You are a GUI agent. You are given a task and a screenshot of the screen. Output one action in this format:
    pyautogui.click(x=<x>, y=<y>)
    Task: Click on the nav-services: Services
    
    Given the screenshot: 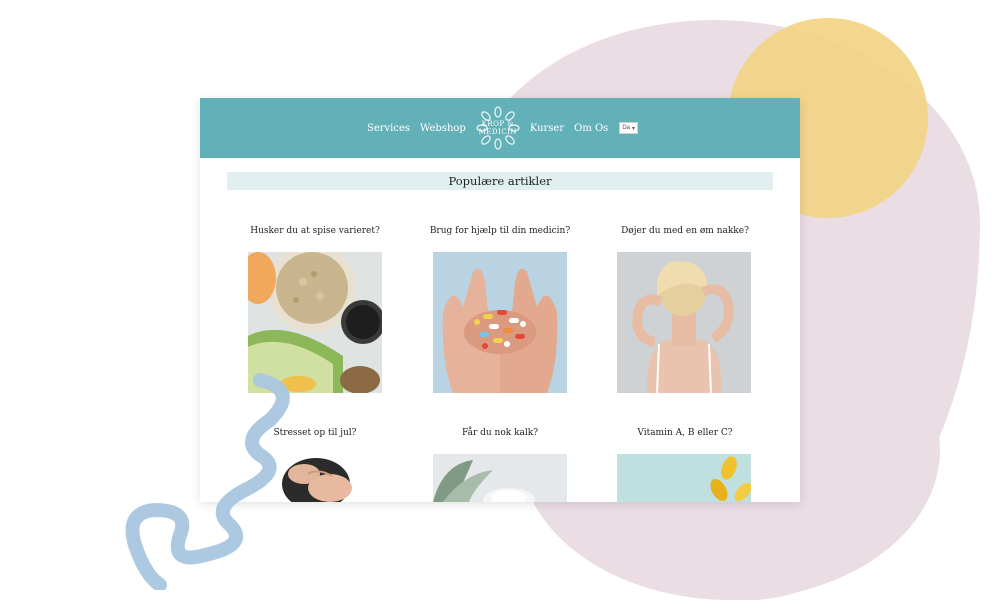 What is the action you would take?
    pyautogui.click(x=388, y=128)
    